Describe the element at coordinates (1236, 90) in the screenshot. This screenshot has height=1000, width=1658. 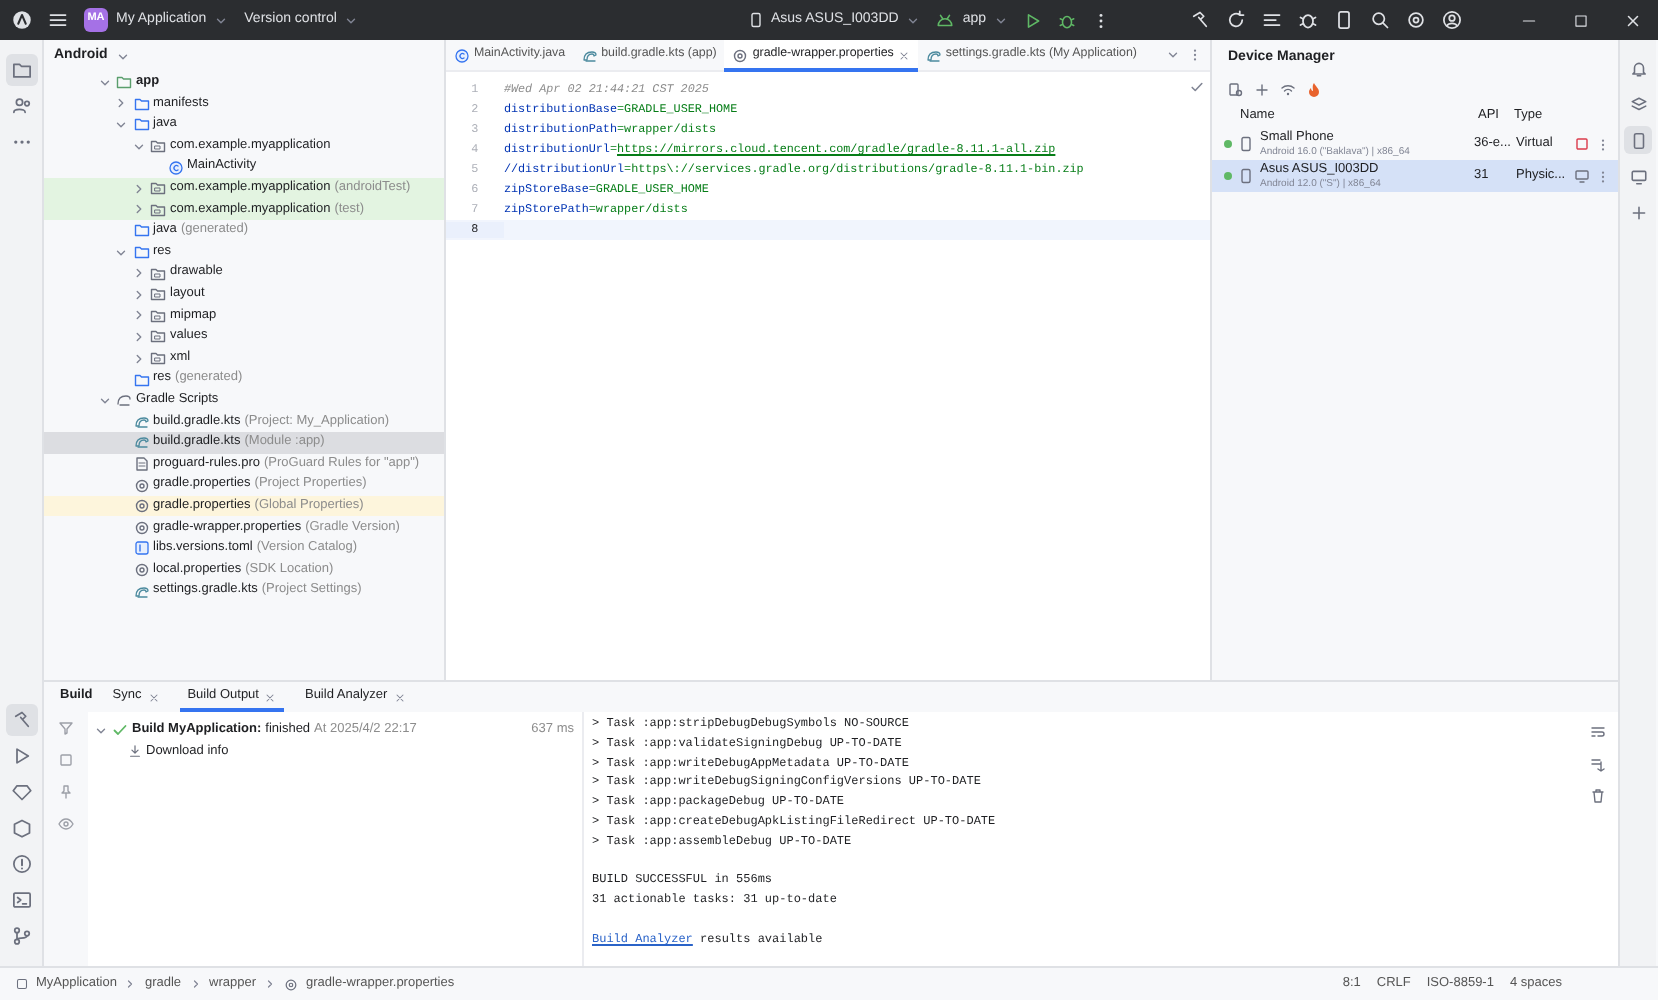
I see `device-search-icon` at that location.